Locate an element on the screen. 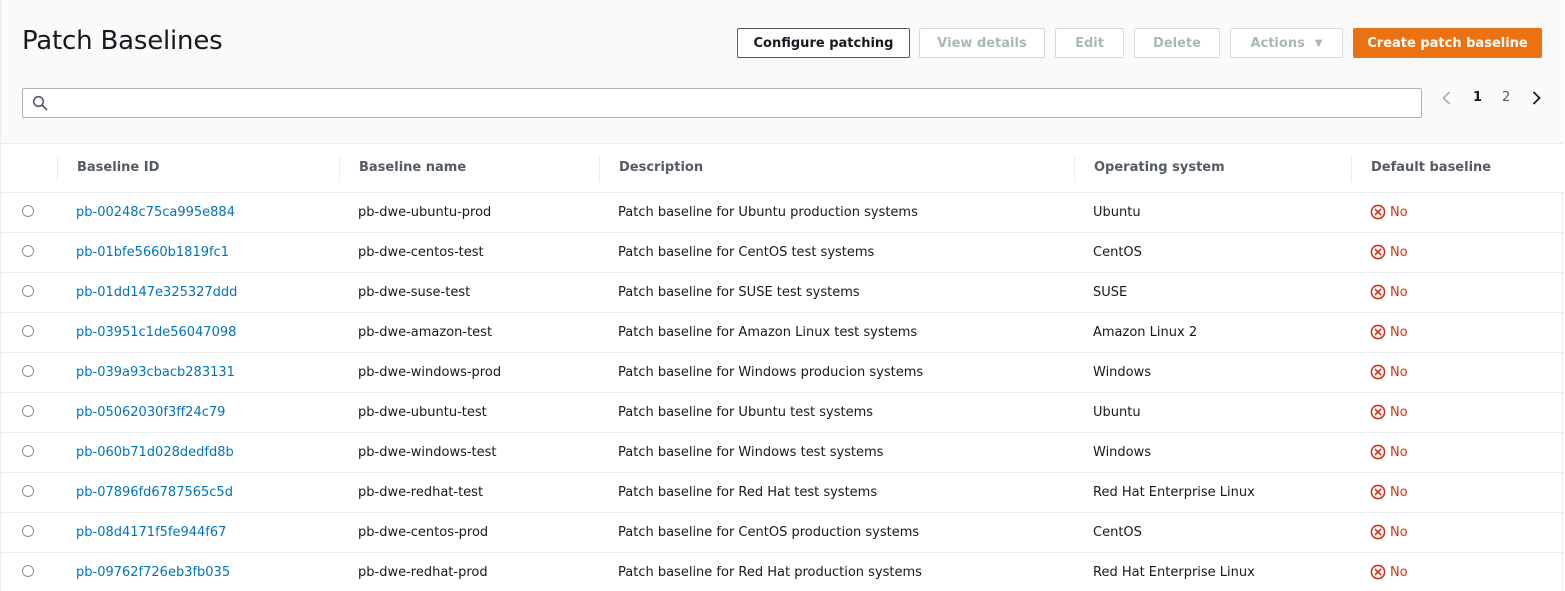  baseline-name-cell: pb-dwe-ubuntu-prod is located at coordinates (425, 212).